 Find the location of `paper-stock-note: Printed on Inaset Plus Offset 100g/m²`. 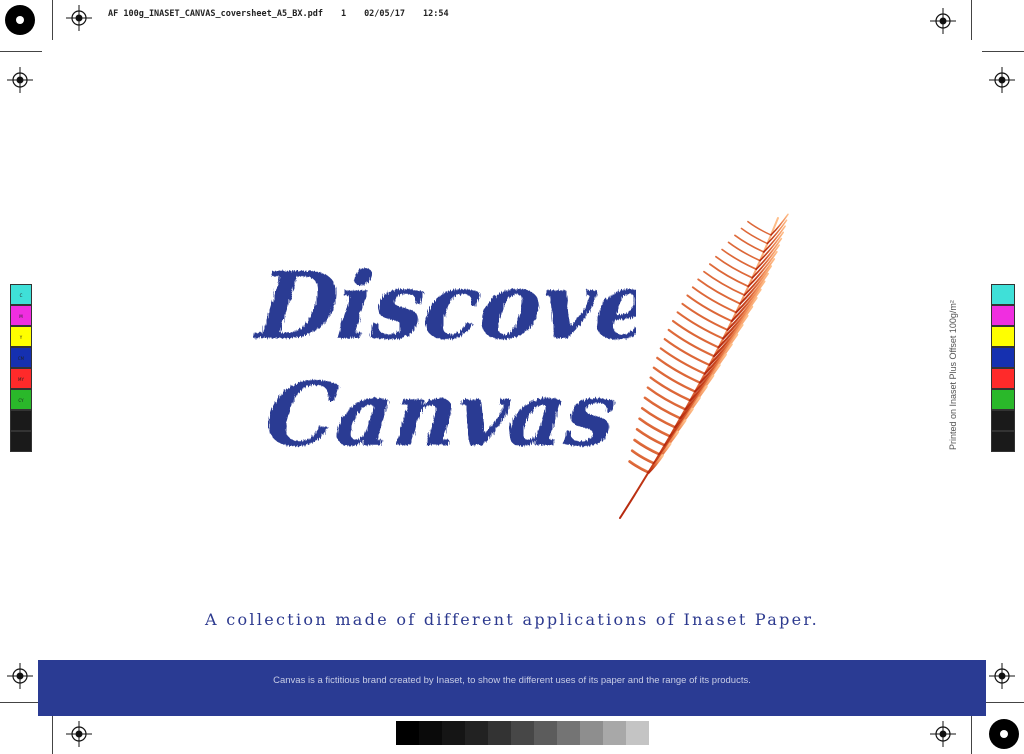

paper-stock-note: Printed on Inaset Plus Offset 100g/m² is located at coordinates (953, 375).